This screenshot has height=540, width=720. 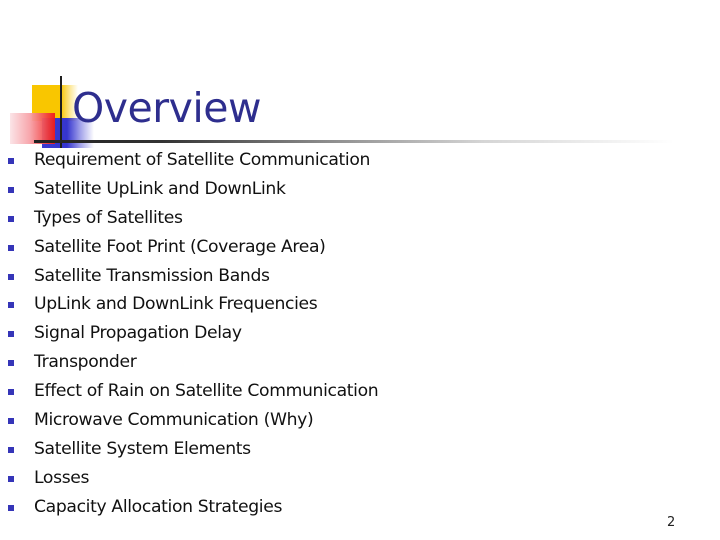 I want to click on bullet-text: Types of Satellites, so click(x=108, y=217).